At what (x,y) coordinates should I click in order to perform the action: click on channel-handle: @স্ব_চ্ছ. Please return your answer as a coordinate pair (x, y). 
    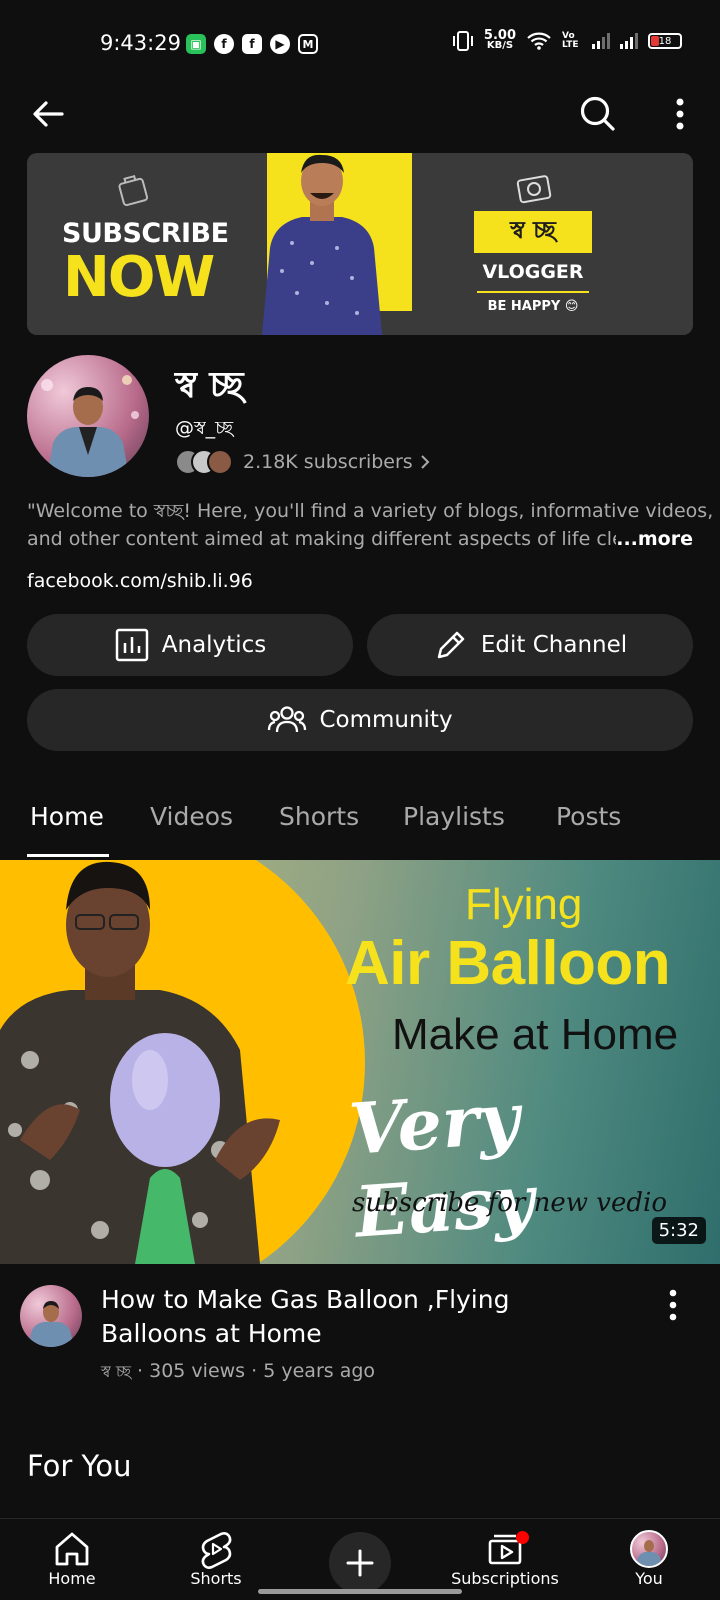
    Looking at the image, I should click on (204, 428).